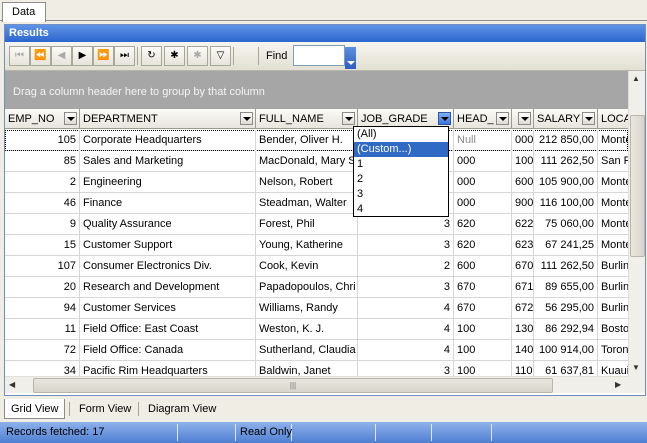  What do you see at coordinates (293, 385) in the screenshot?
I see `horizontal-scroll-thumb: |||` at bounding box center [293, 385].